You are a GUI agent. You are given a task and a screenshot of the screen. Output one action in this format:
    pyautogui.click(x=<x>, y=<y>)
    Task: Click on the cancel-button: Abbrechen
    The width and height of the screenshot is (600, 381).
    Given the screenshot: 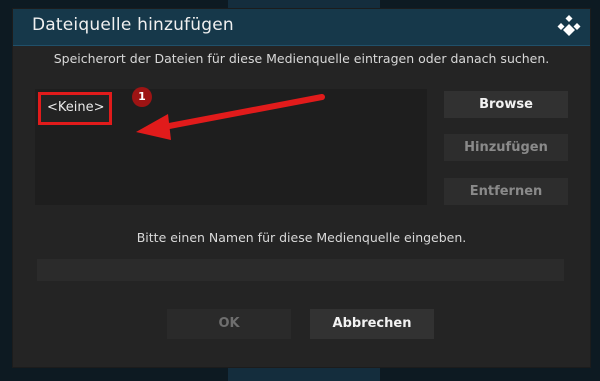 What is the action you would take?
    pyautogui.click(x=372, y=324)
    